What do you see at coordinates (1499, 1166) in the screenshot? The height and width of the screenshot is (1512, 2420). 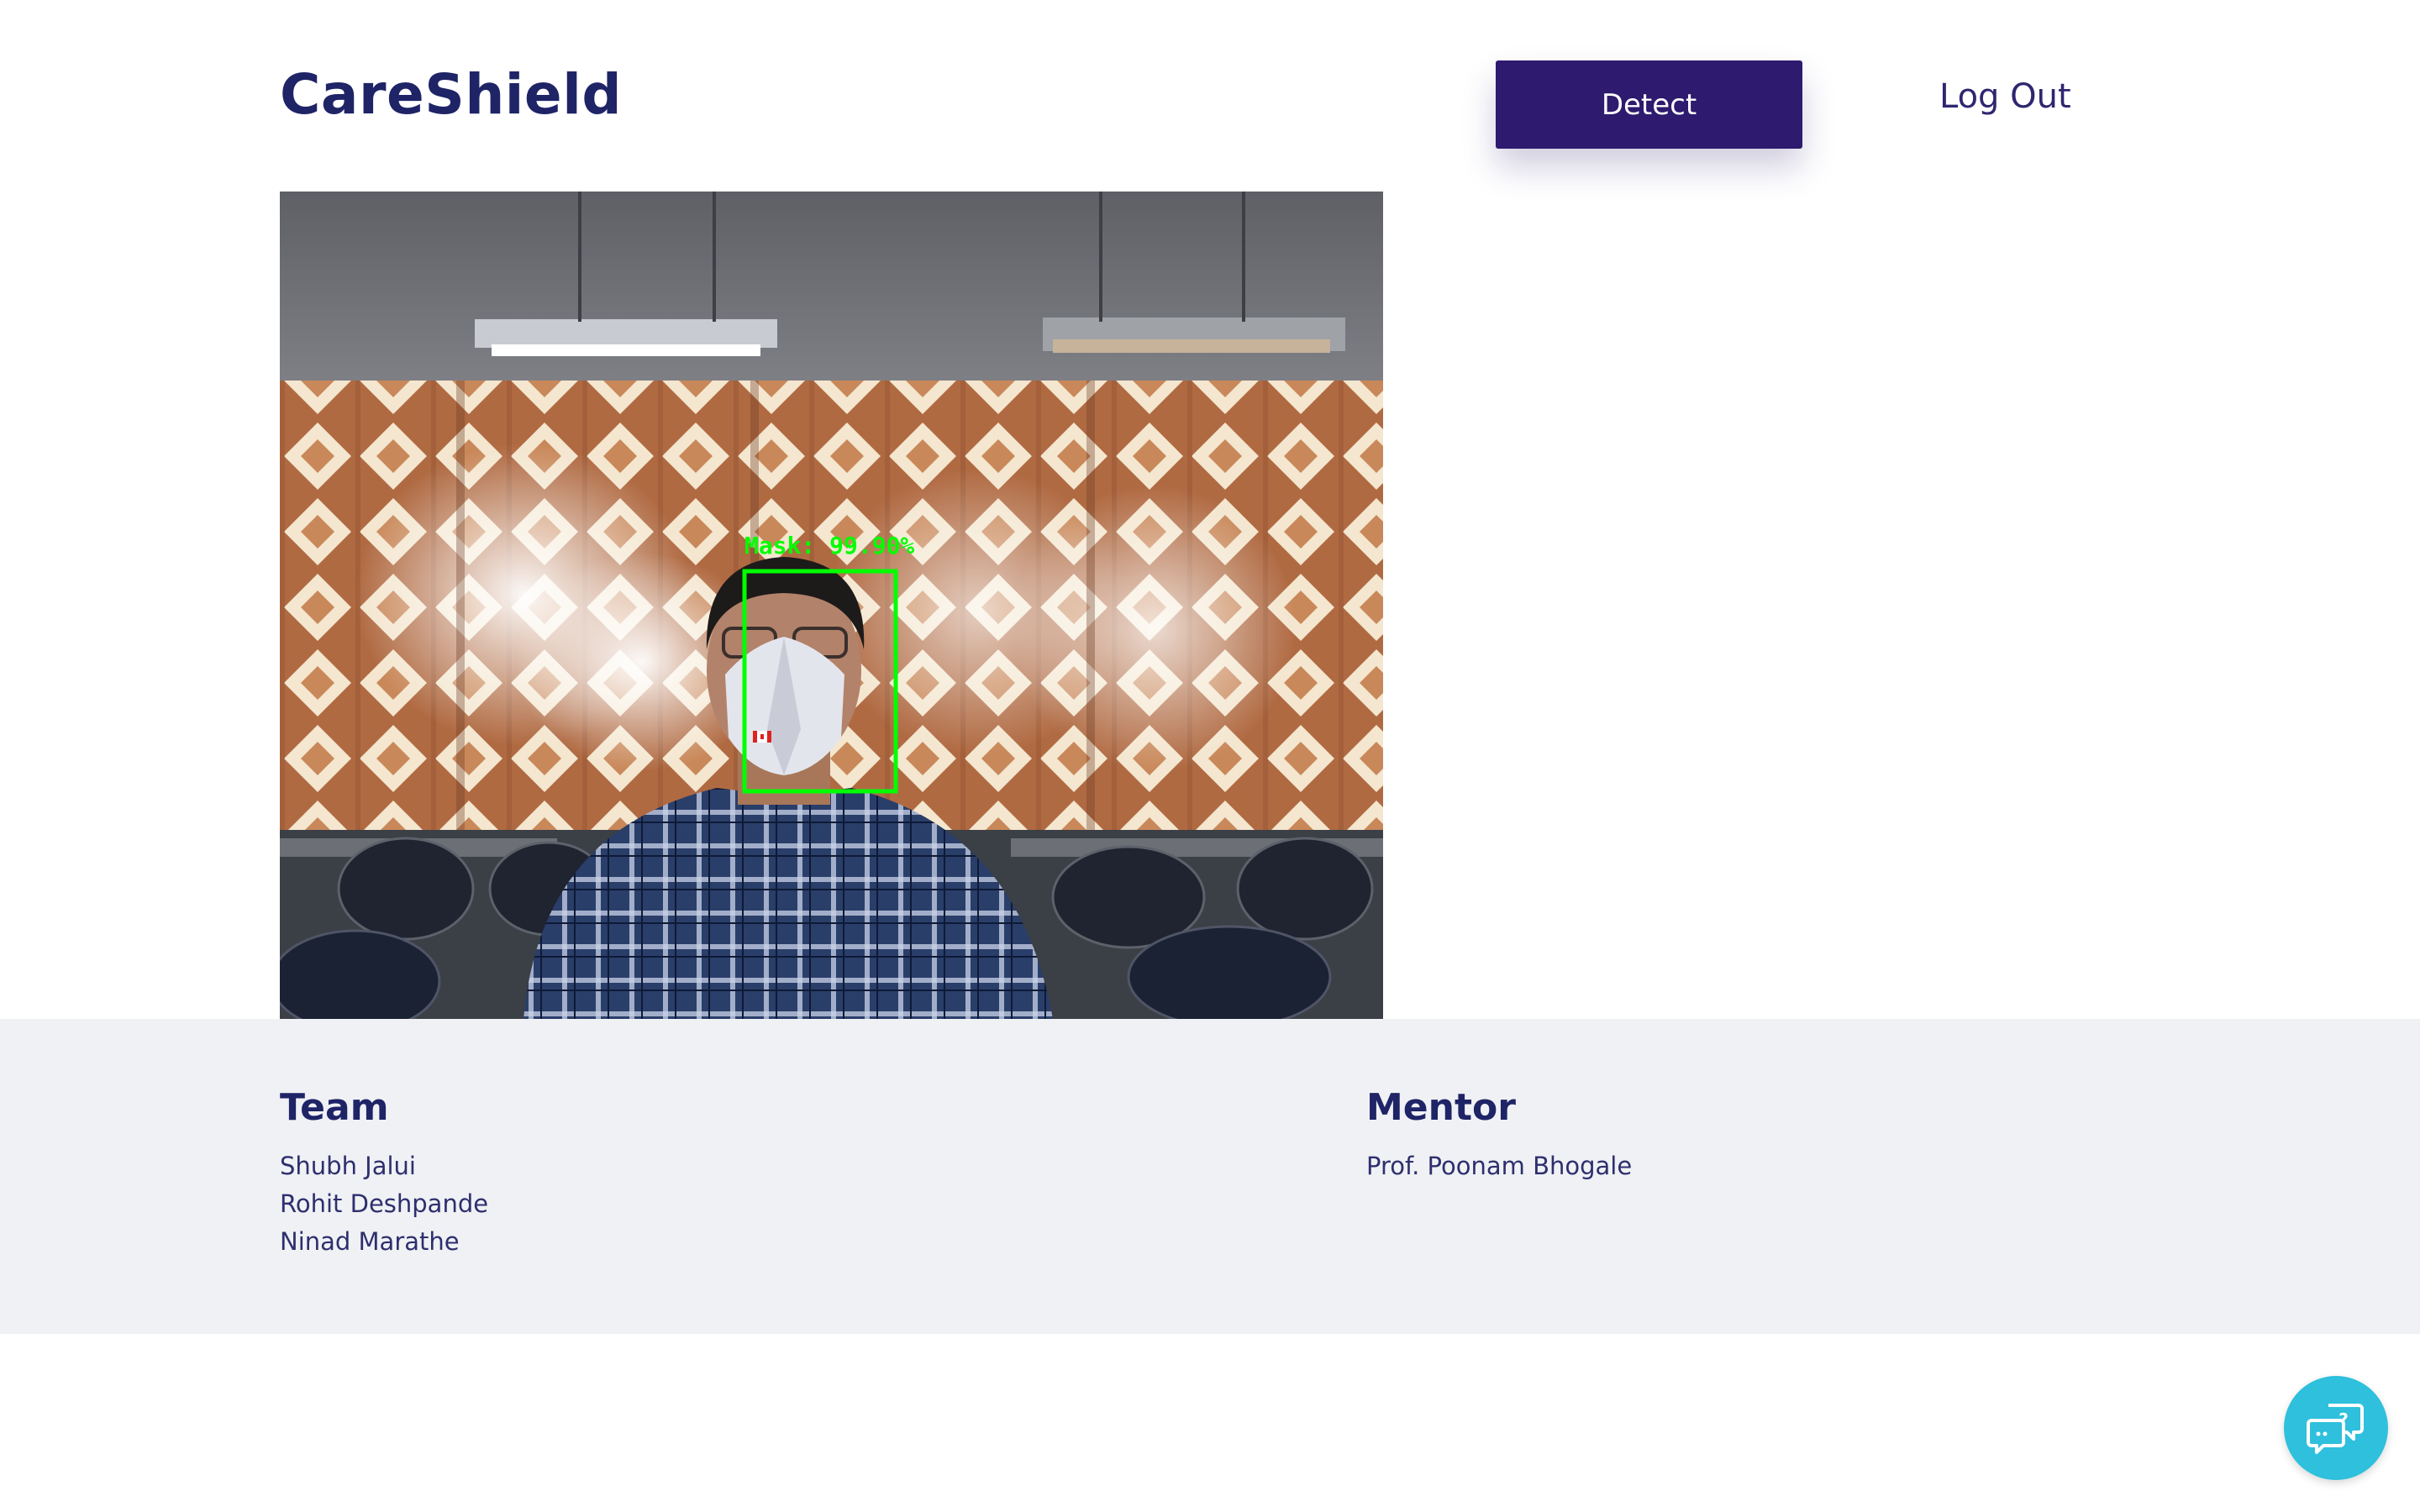 I see `mentor-name: Prof. Poonam Bhogale` at bounding box center [1499, 1166].